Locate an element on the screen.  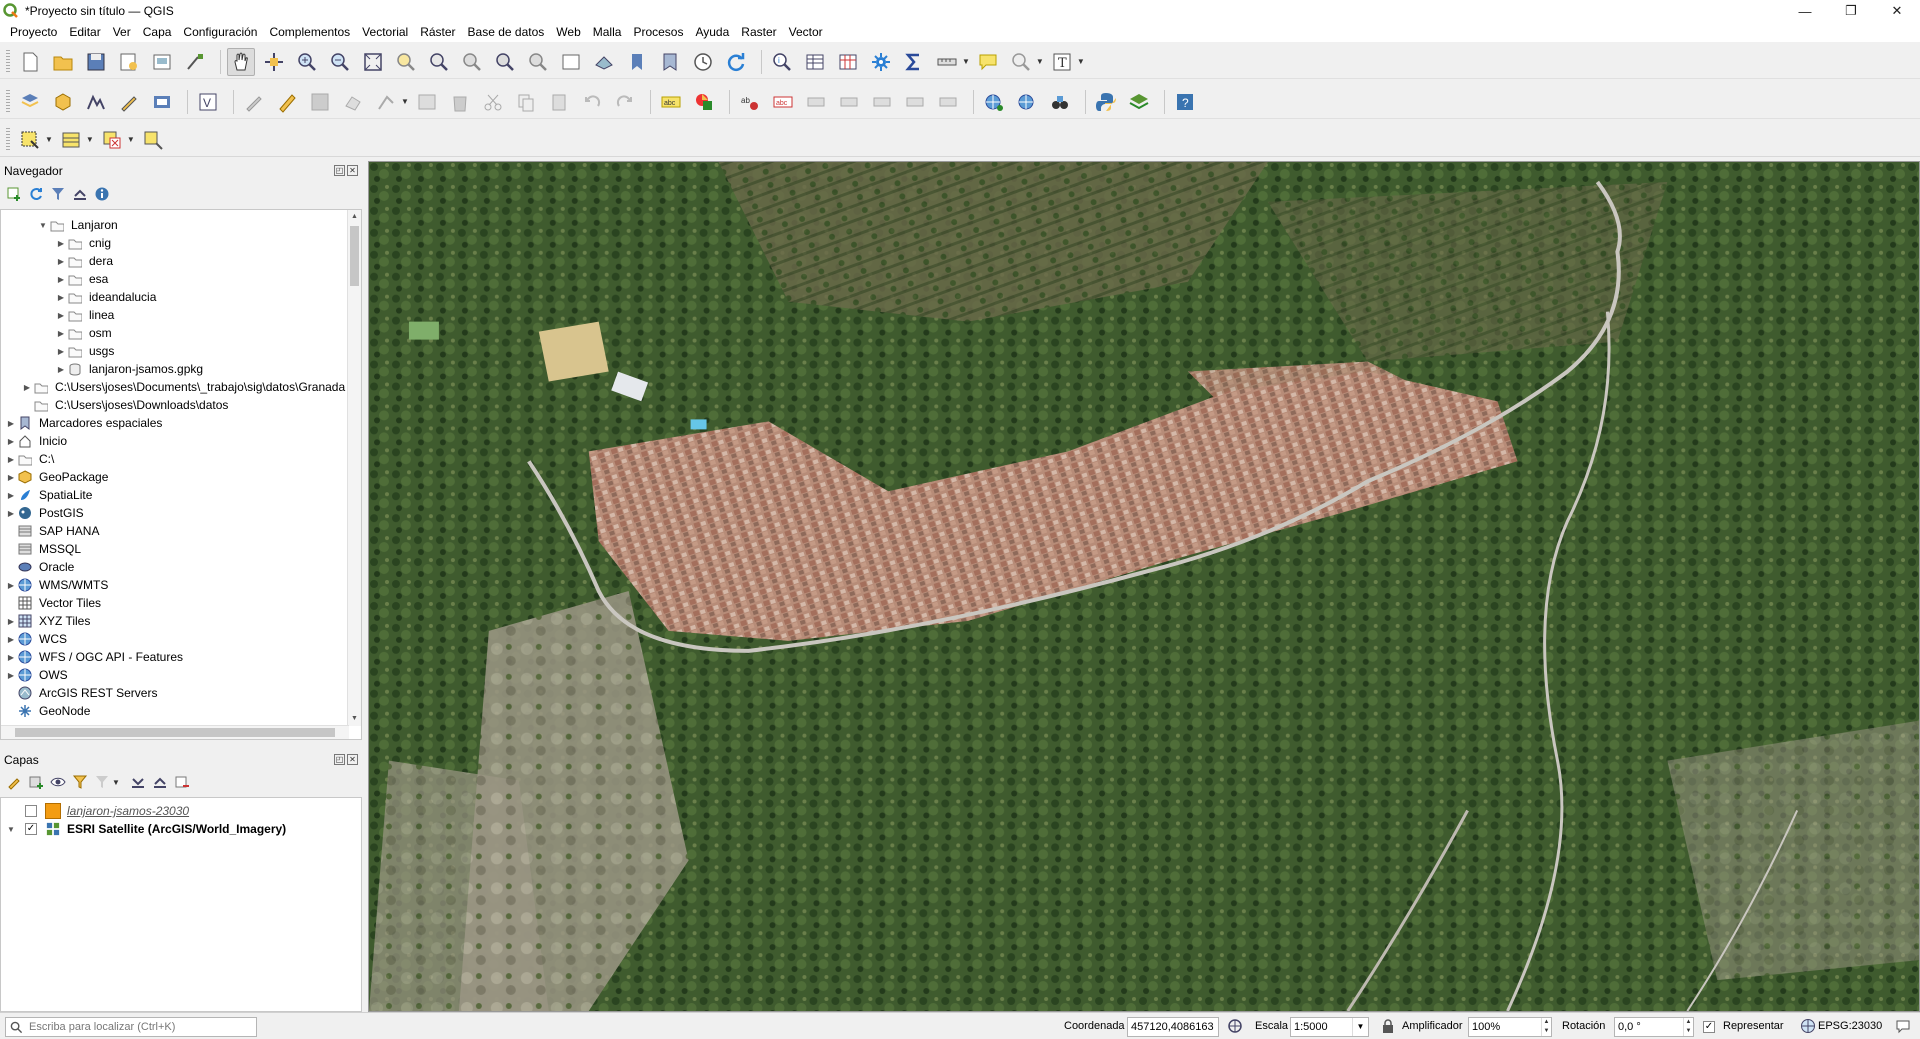
browser-item: ▶ GeoPackage is located at coordinates (56, 477).